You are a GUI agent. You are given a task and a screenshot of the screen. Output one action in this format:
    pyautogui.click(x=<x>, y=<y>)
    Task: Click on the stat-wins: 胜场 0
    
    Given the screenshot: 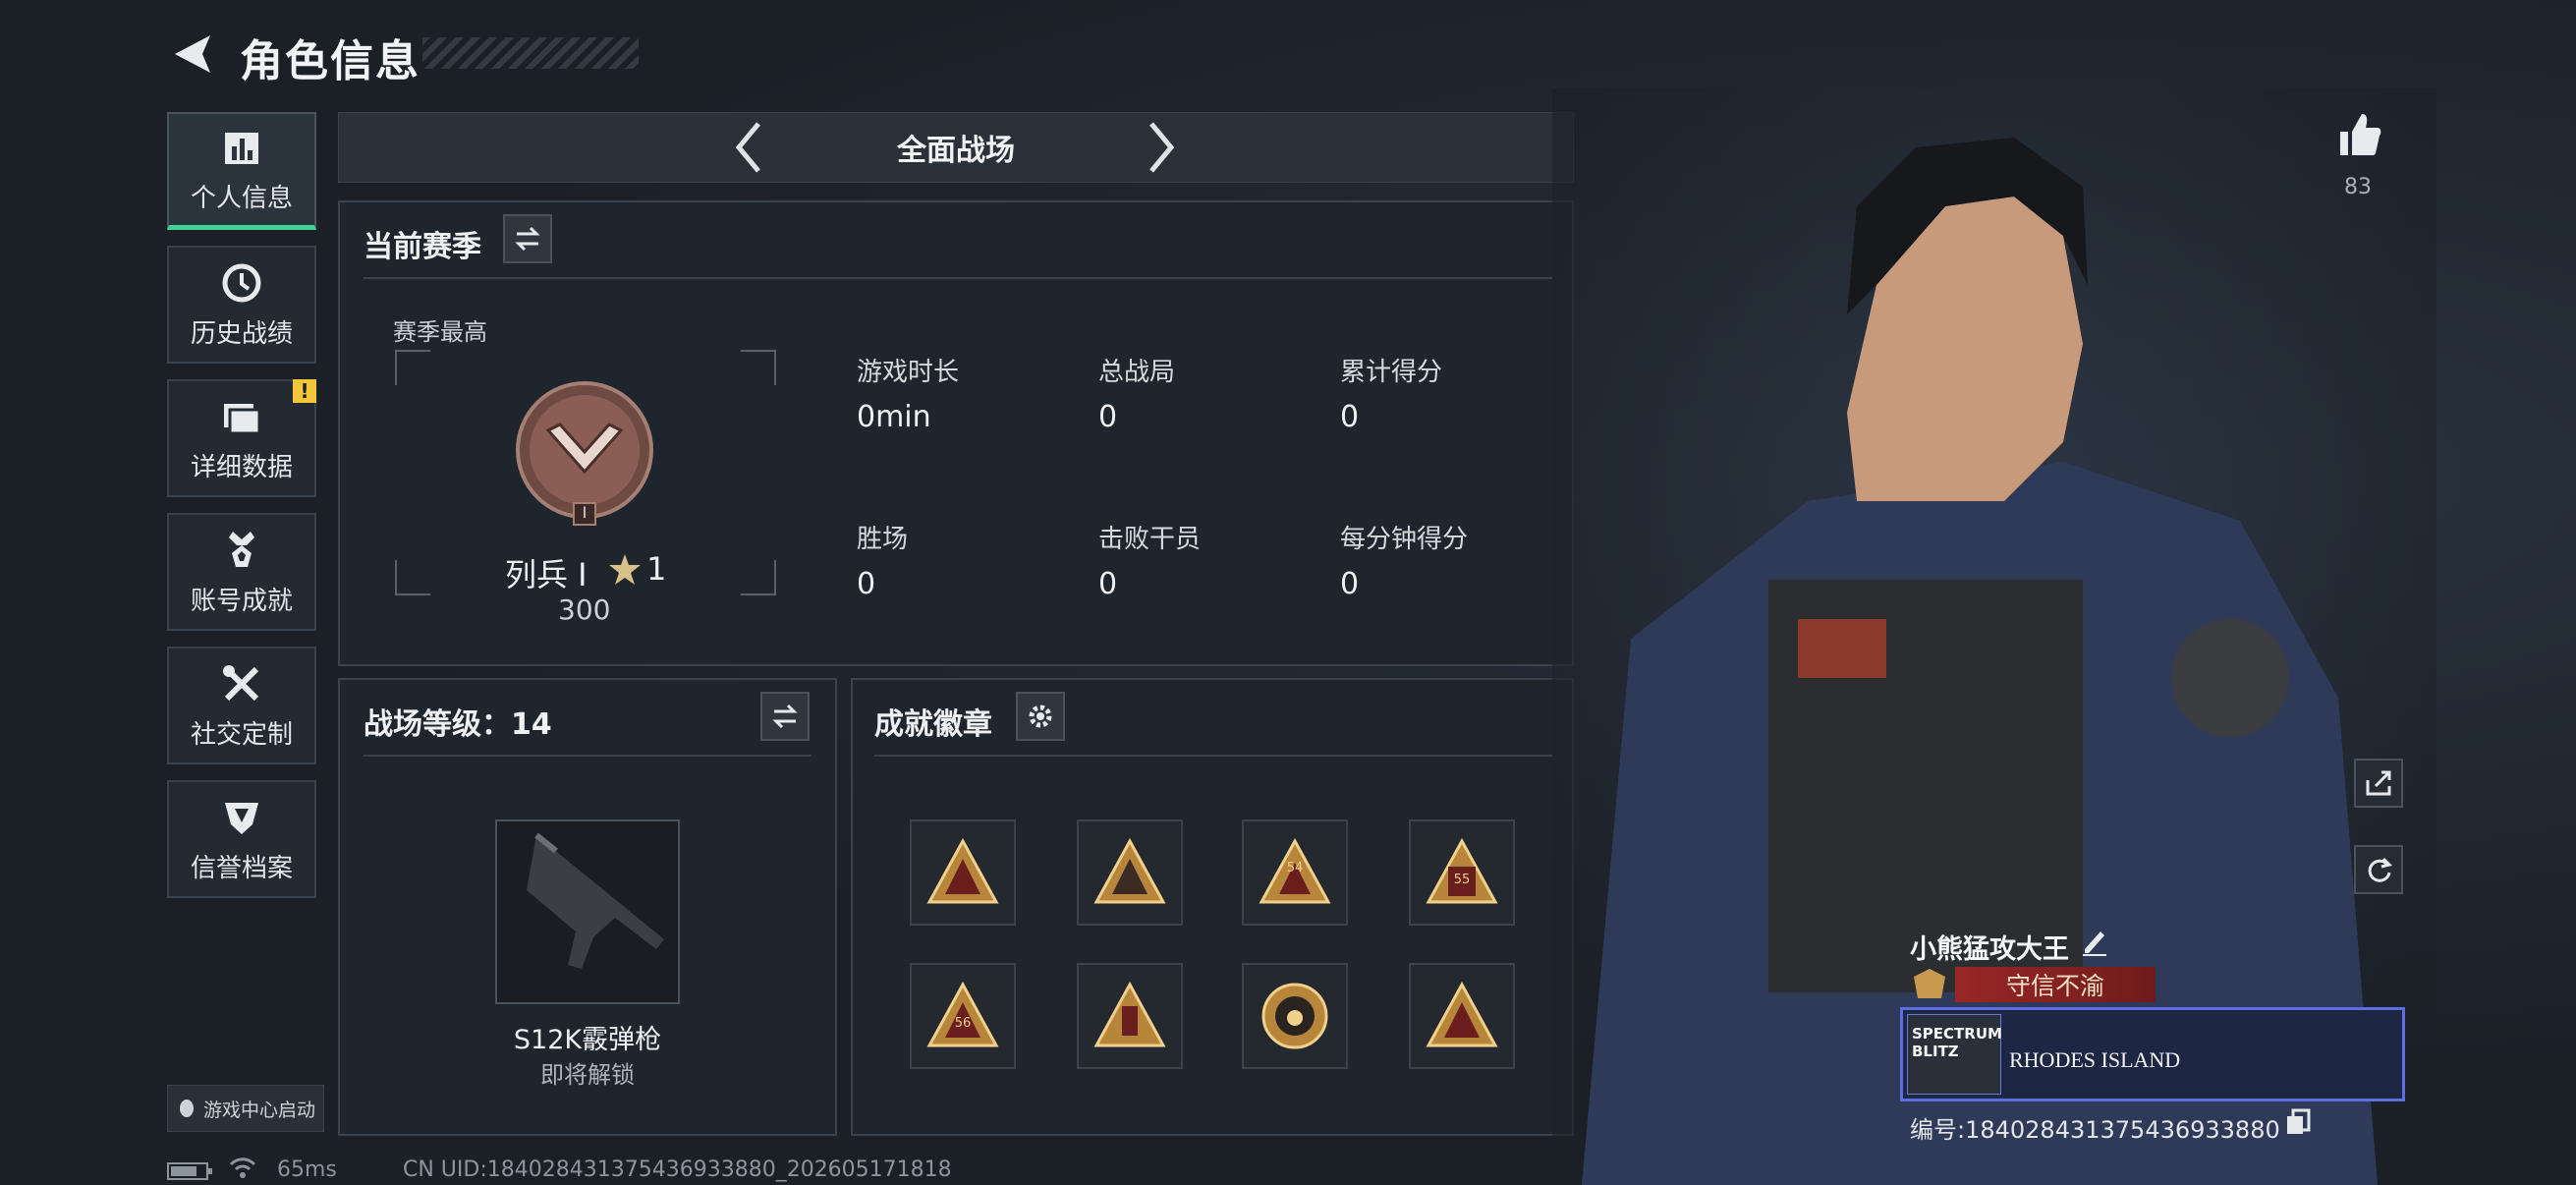 What is the action you would take?
    pyautogui.click(x=882, y=560)
    